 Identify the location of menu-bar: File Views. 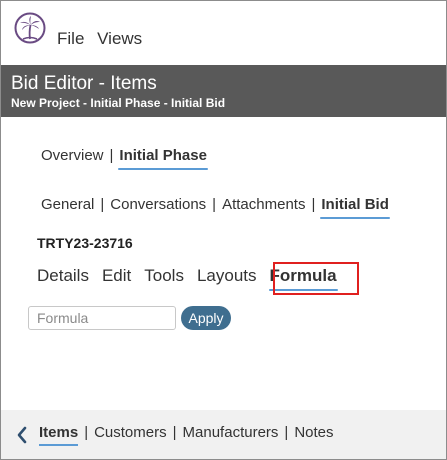
(103, 39).